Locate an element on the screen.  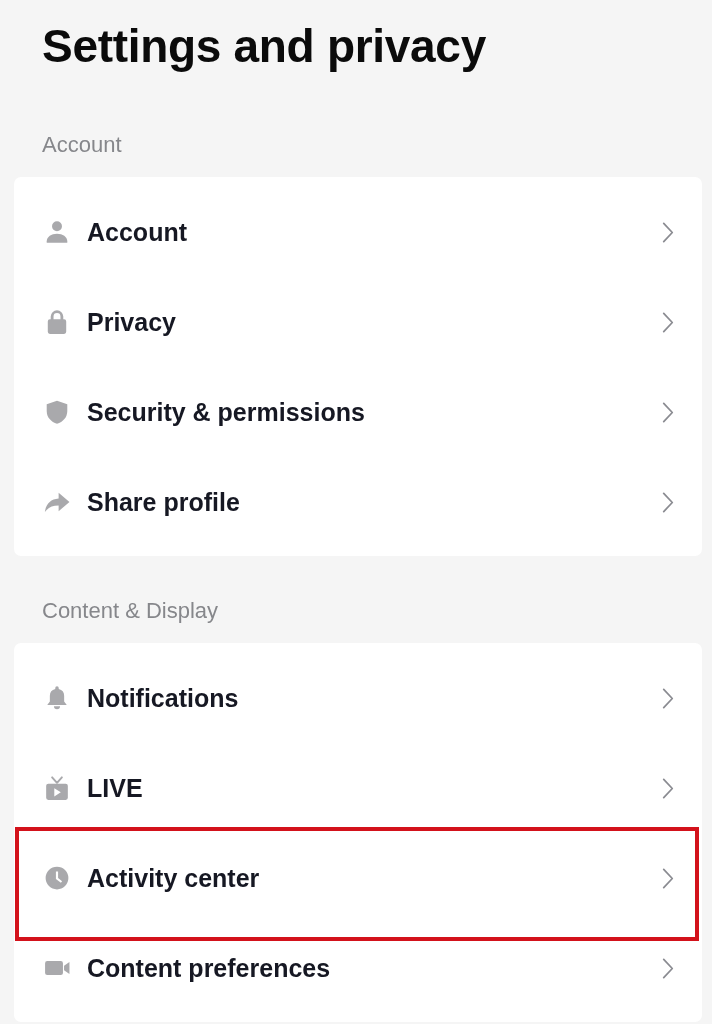
tv-play-icon is located at coordinates (57, 788).